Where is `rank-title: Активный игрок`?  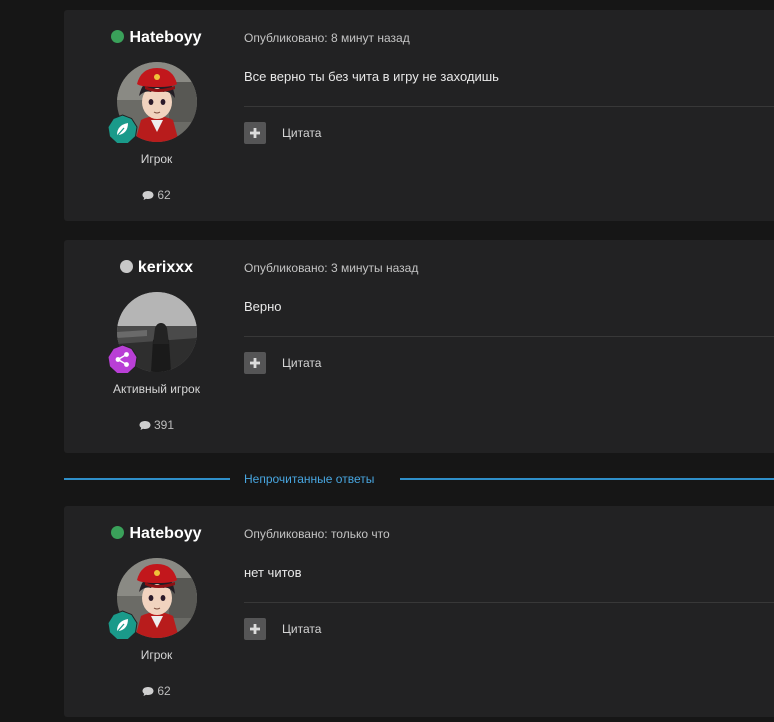 rank-title: Активный игрок is located at coordinates (156, 389).